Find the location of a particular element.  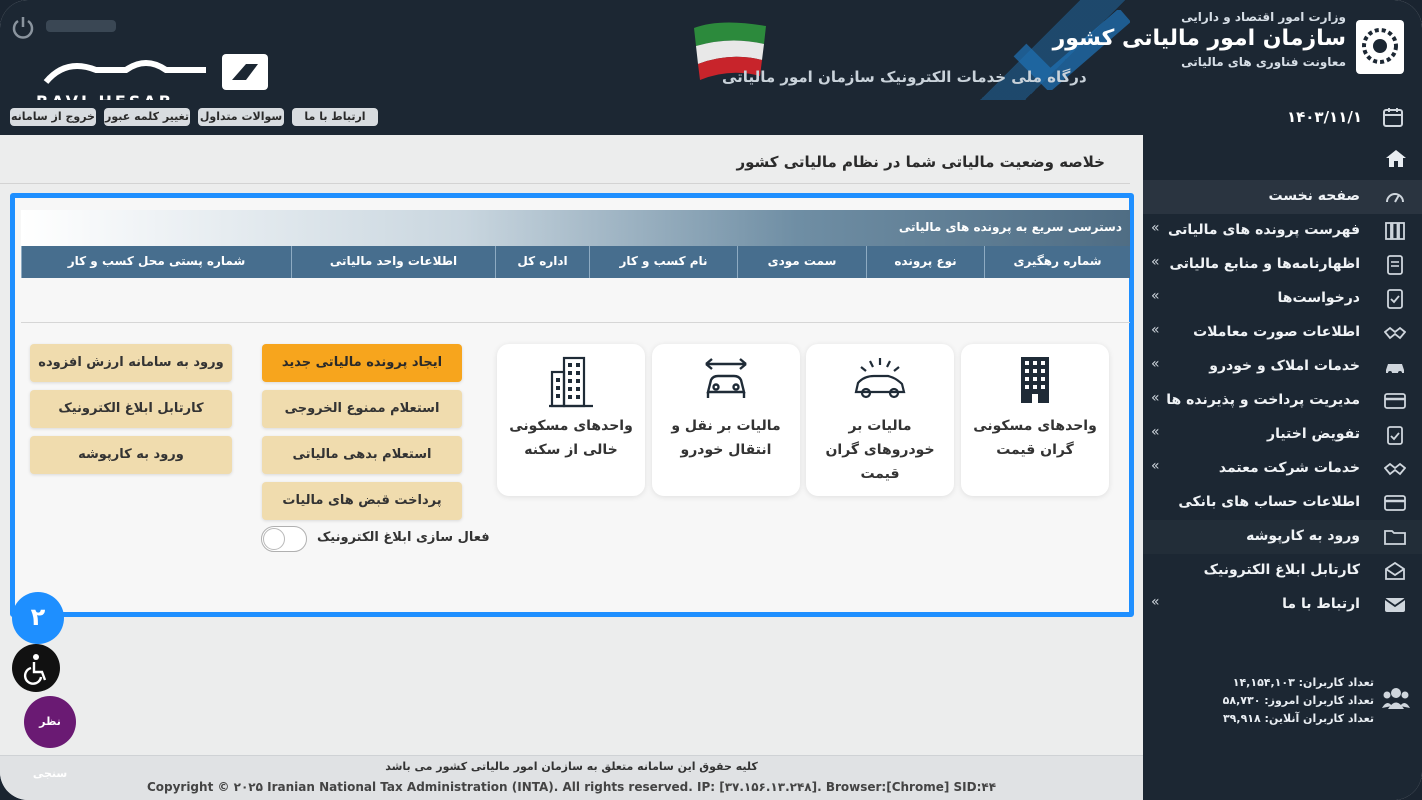

sidebar-item-contact: « ارتباط با ما is located at coordinates (1282, 605).